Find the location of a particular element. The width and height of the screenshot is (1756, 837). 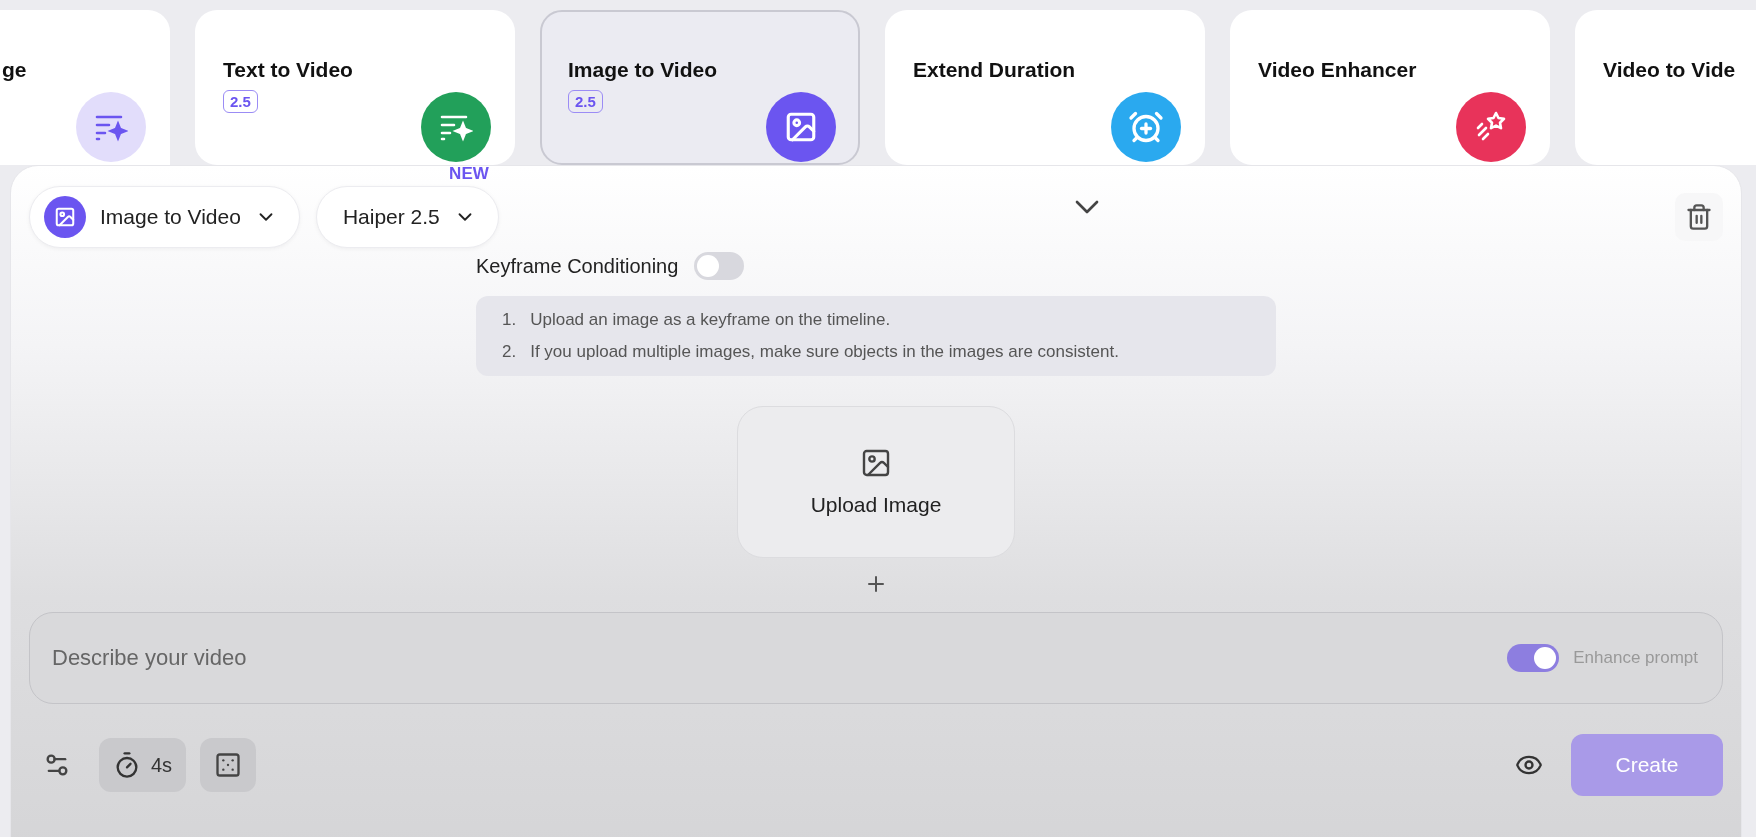

keyframe-label: Keyframe Conditioning is located at coordinates (577, 266).